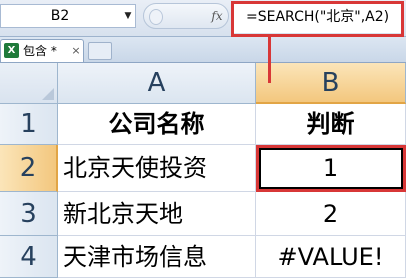 The width and height of the screenshot is (406, 278). Describe the element at coordinates (100, 51) in the screenshot. I see `new-tab-button` at that location.